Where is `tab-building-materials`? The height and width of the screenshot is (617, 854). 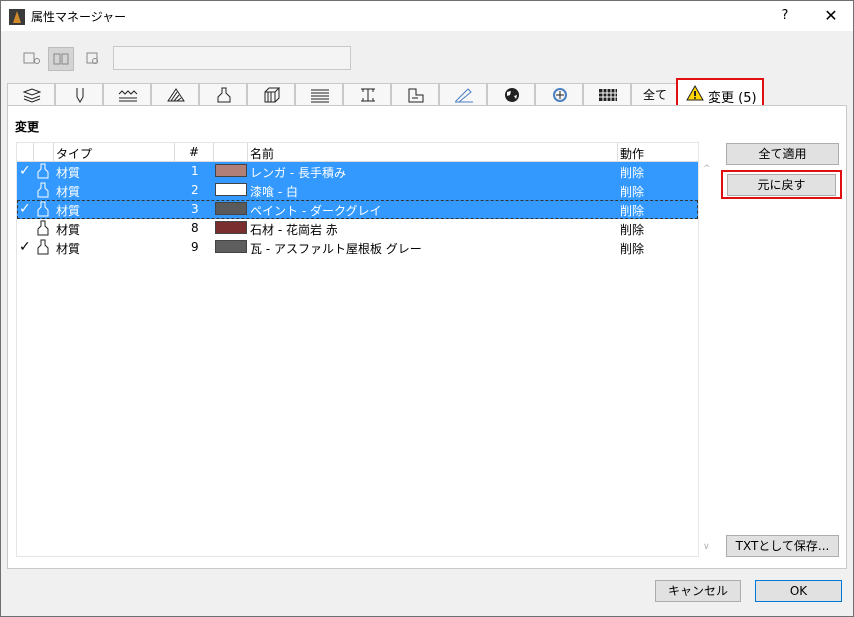 tab-building-materials is located at coordinates (367, 94).